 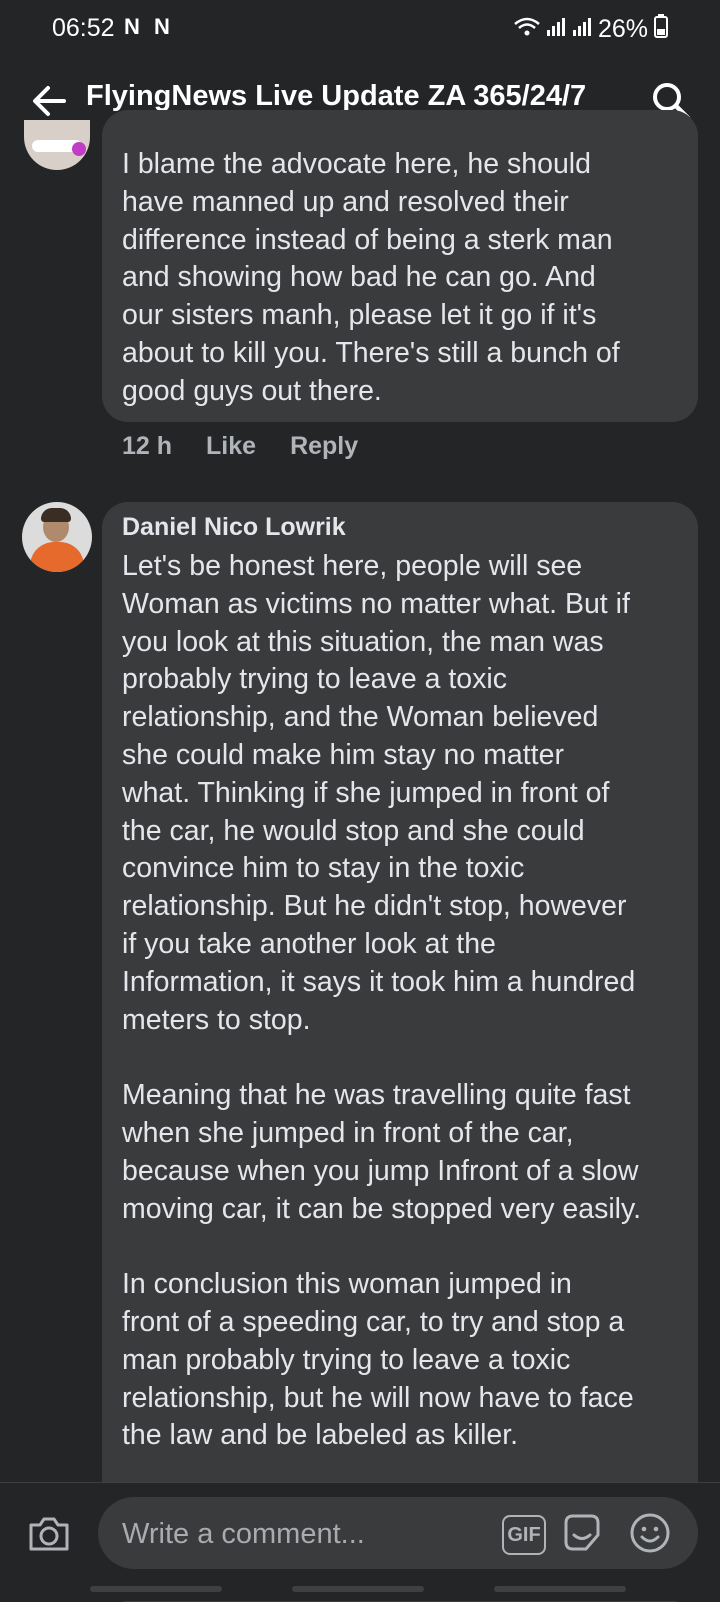 I want to click on comment-author: Daniel Nico Lowrik, so click(x=234, y=527).